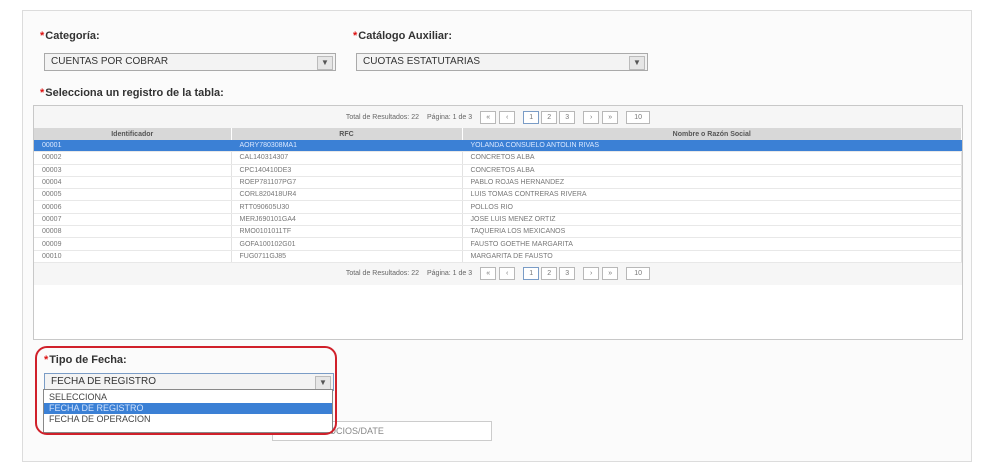 This screenshot has width=989, height=468. Describe the element at coordinates (712, 134) in the screenshot. I see `column-header-nombre: Nombre o Razón Social` at that location.